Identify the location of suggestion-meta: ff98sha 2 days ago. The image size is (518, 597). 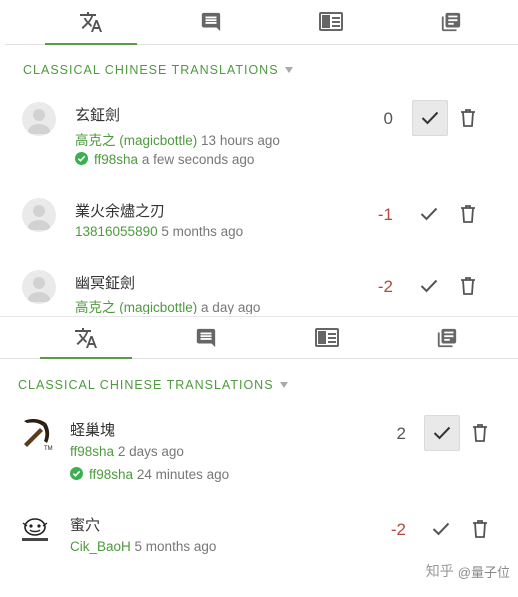
(127, 451).